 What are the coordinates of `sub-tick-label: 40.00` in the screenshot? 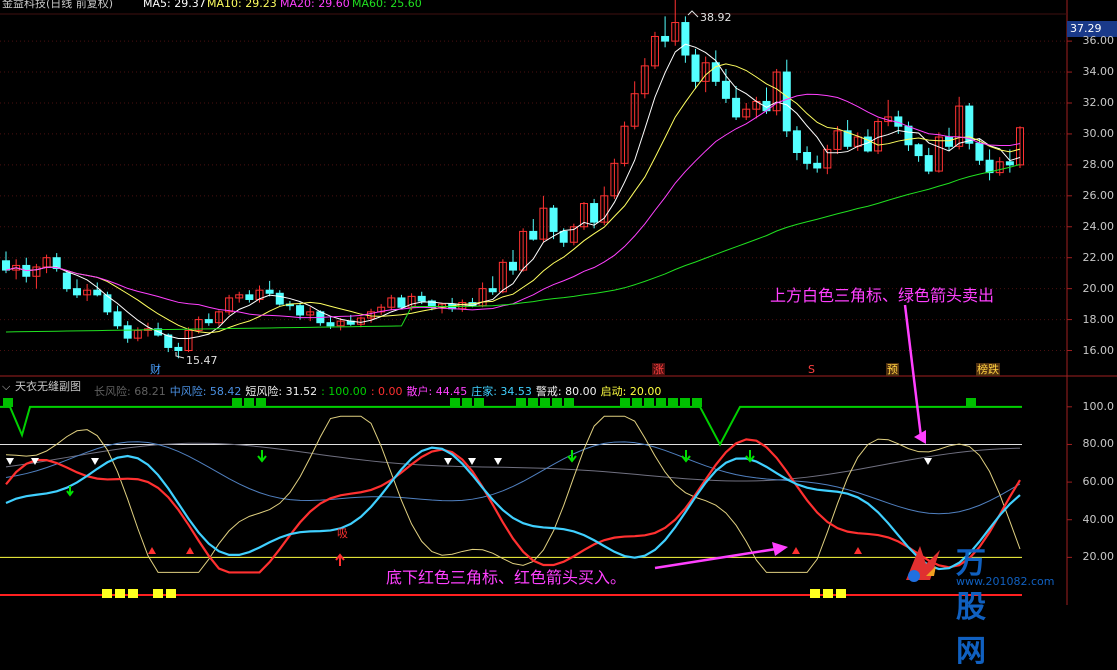 It's located at (1098, 519).